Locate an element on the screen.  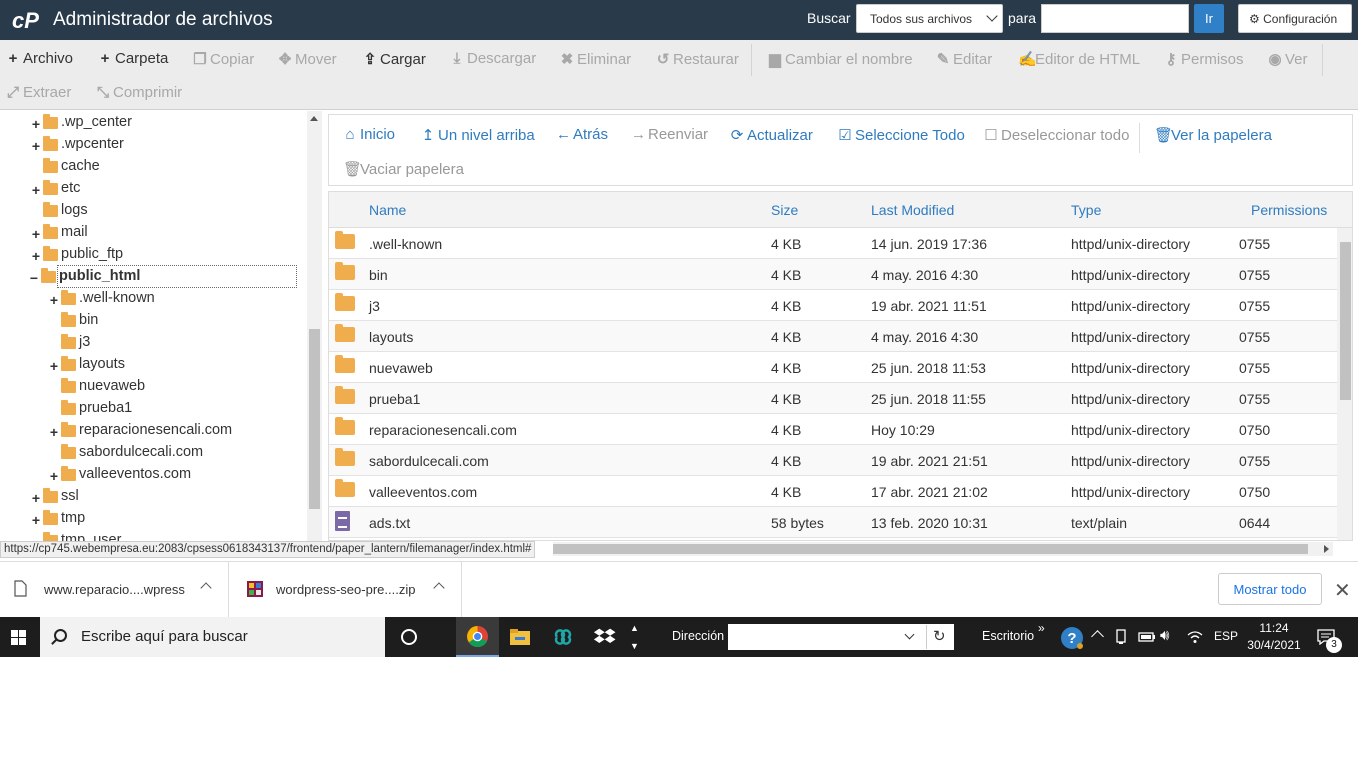
permissions-button: ⚷ Permisos is located at coordinates (1204, 59).